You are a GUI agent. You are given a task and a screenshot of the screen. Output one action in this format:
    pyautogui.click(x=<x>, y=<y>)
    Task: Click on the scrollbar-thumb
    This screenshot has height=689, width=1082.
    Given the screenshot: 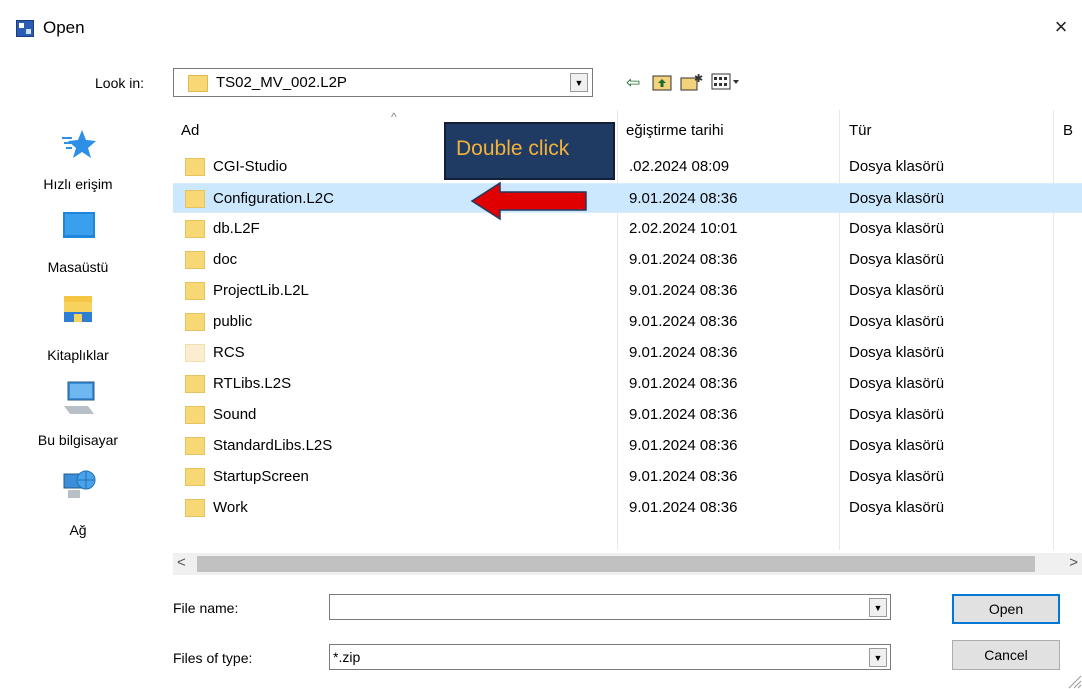 What is the action you would take?
    pyautogui.click(x=616, y=564)
    